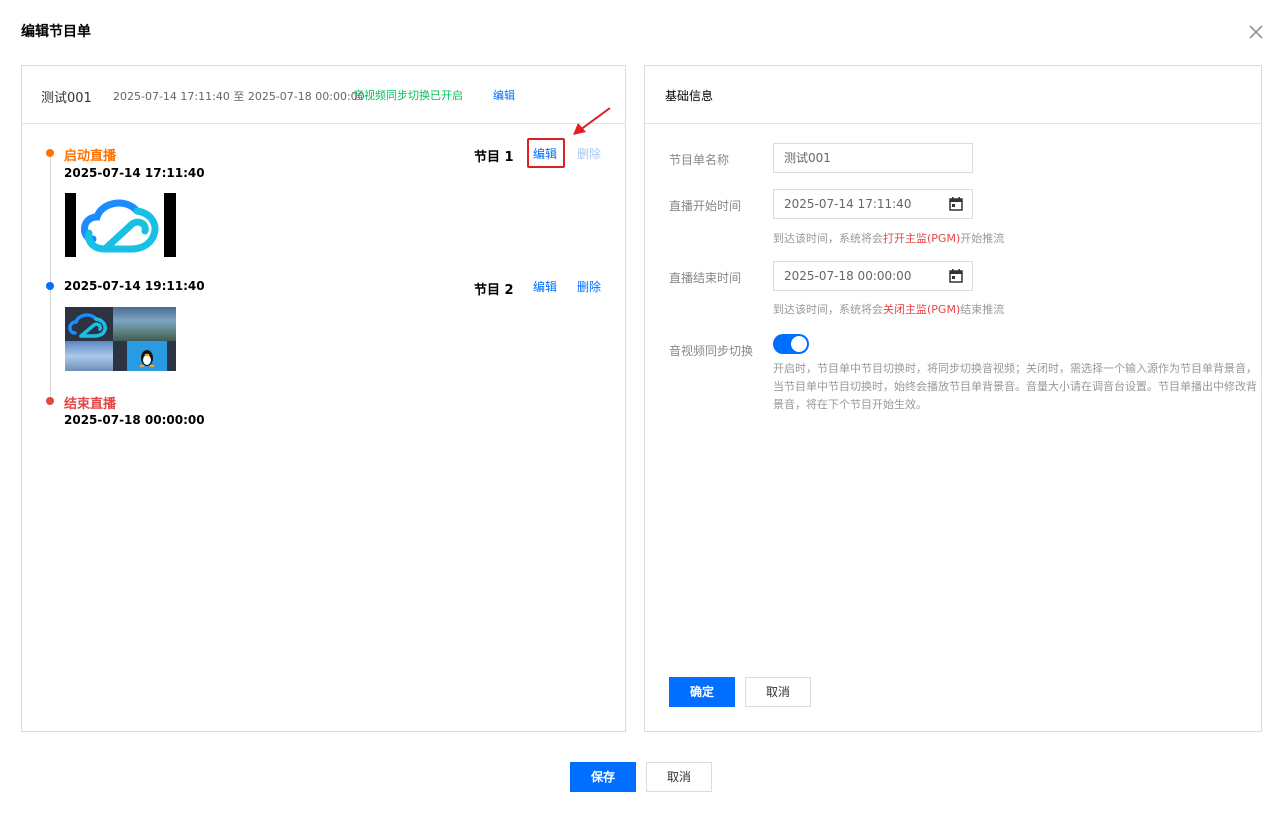  Describe the element at coordinates (89, 356) in the screenshot. I see `sky-thumbnail` at that location.